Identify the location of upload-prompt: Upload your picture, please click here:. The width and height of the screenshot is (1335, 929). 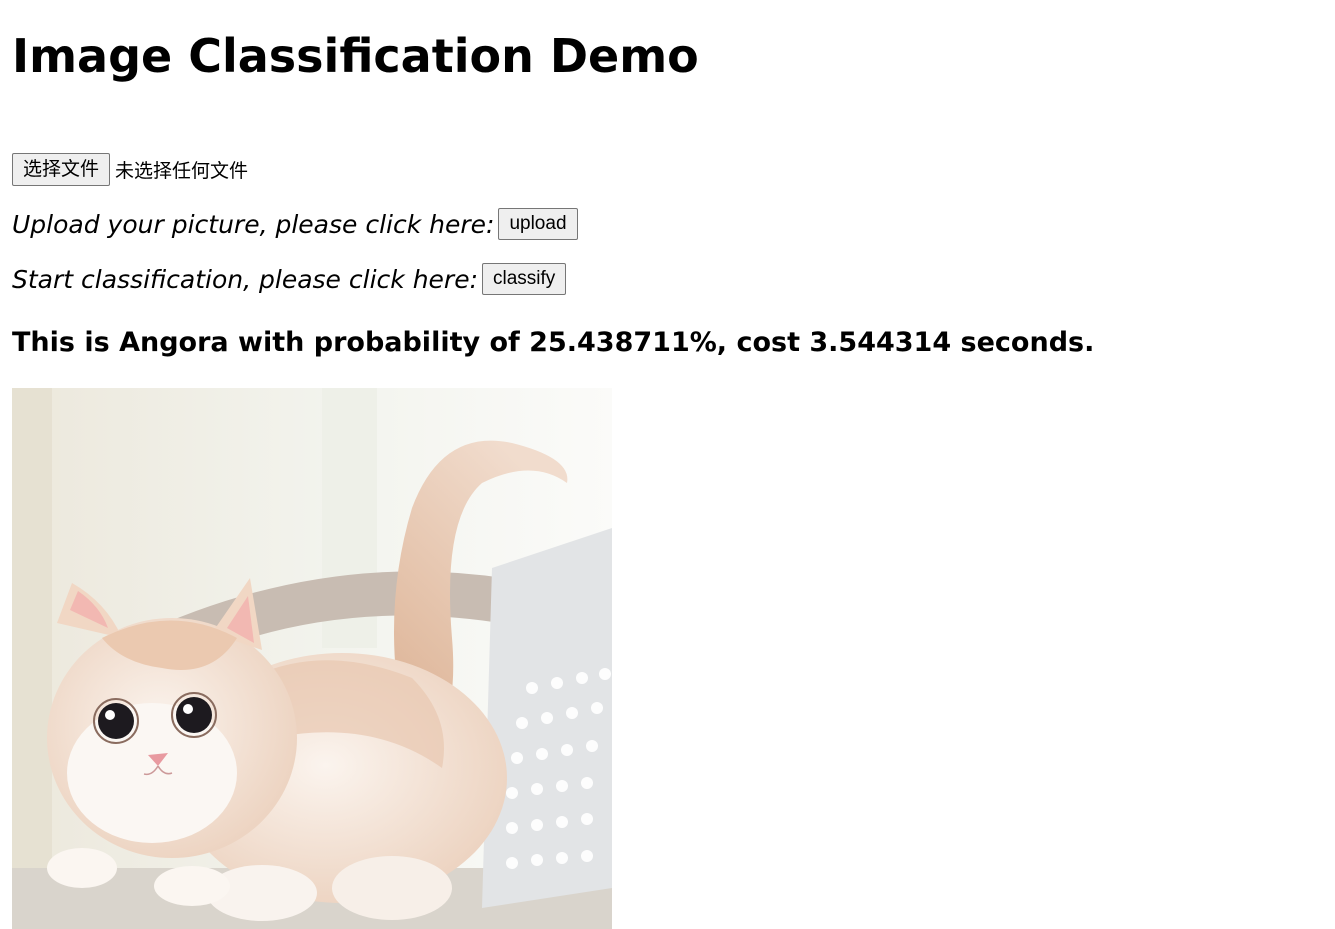
(253, 224).